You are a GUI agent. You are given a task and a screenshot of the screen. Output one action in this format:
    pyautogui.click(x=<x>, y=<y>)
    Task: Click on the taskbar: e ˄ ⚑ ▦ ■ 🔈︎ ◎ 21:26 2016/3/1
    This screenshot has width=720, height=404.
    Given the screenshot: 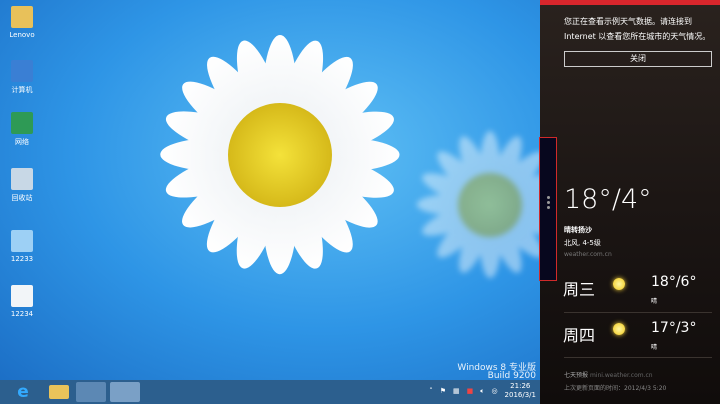 What is the action you would take?
    pyautogui.click(x=270, y=392)
    